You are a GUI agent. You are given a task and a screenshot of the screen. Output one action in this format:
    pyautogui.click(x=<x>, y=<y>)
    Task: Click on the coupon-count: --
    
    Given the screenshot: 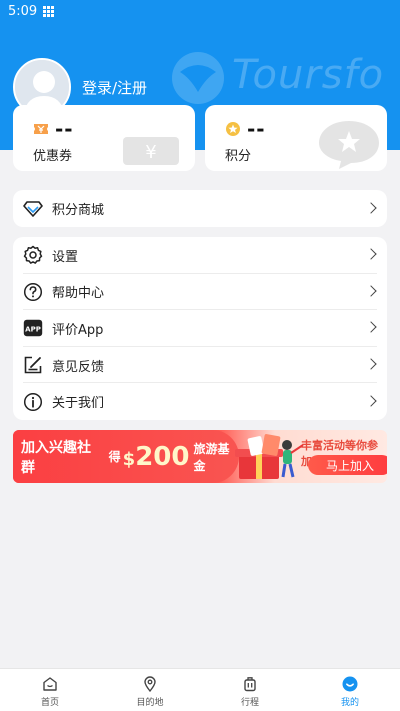 What is the action you would take?
    pyautogui.click(x=64, y=129)
    